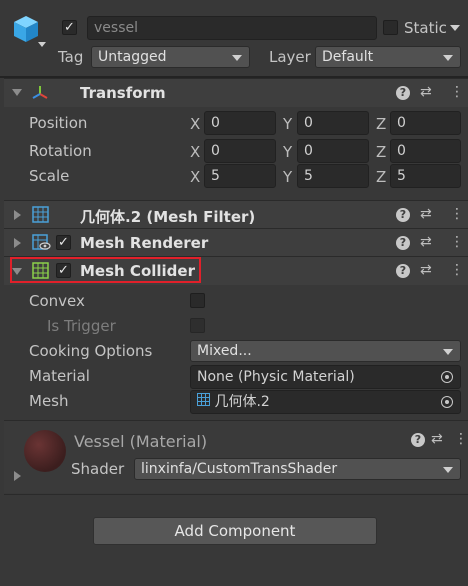 Image resolution: width=468 pixels, height=586 pixels. What do you see at coordinates (59, 376) in the screenshot?
I see `material-label: Material` at bounding box center [59, 376].